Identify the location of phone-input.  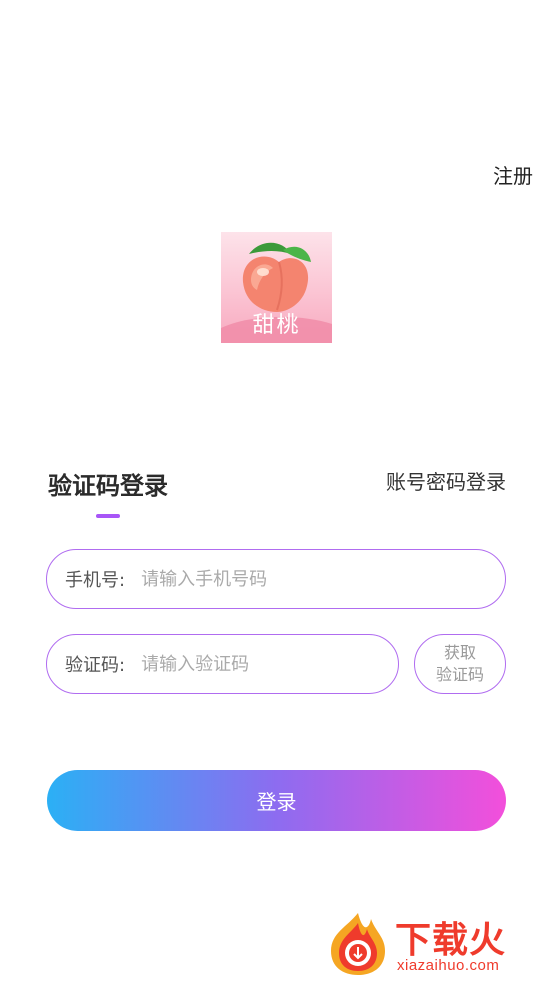
(322, 579).